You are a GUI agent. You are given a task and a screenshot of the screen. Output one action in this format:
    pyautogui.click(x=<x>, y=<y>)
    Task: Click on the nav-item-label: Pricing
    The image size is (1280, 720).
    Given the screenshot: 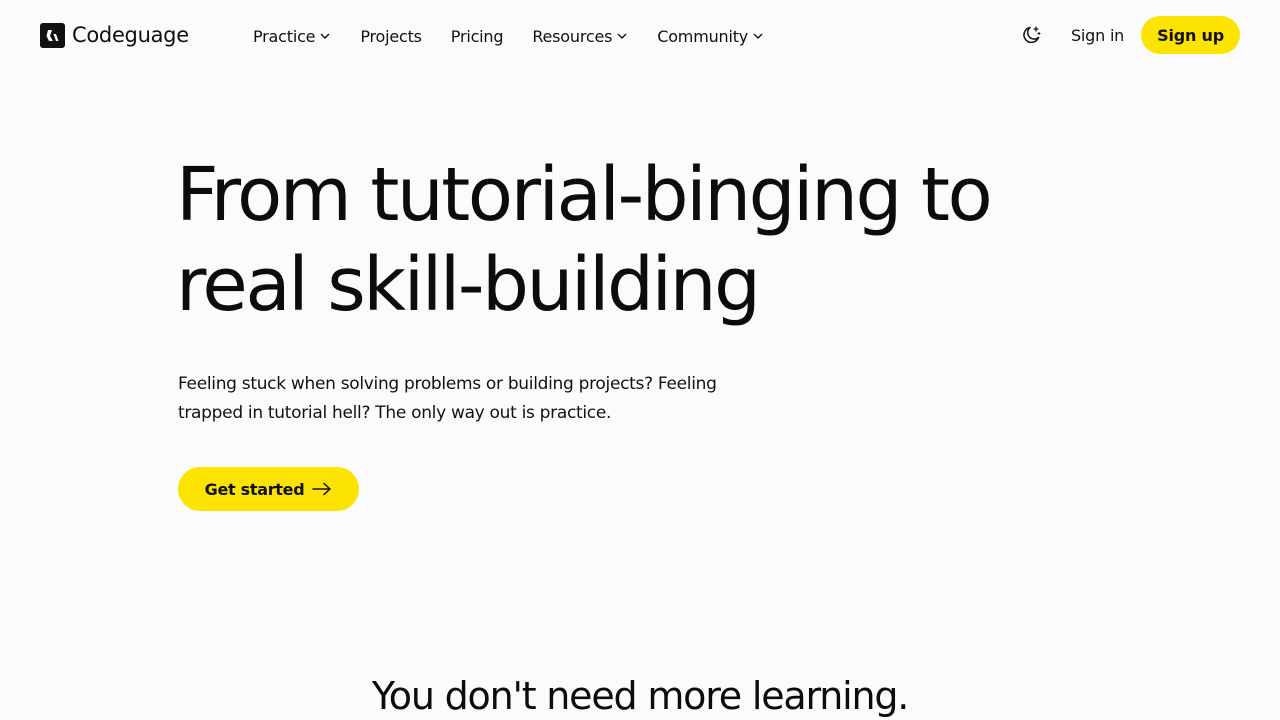 What is the action you would take?
    pyautogui.click(x=477, y=36)
    